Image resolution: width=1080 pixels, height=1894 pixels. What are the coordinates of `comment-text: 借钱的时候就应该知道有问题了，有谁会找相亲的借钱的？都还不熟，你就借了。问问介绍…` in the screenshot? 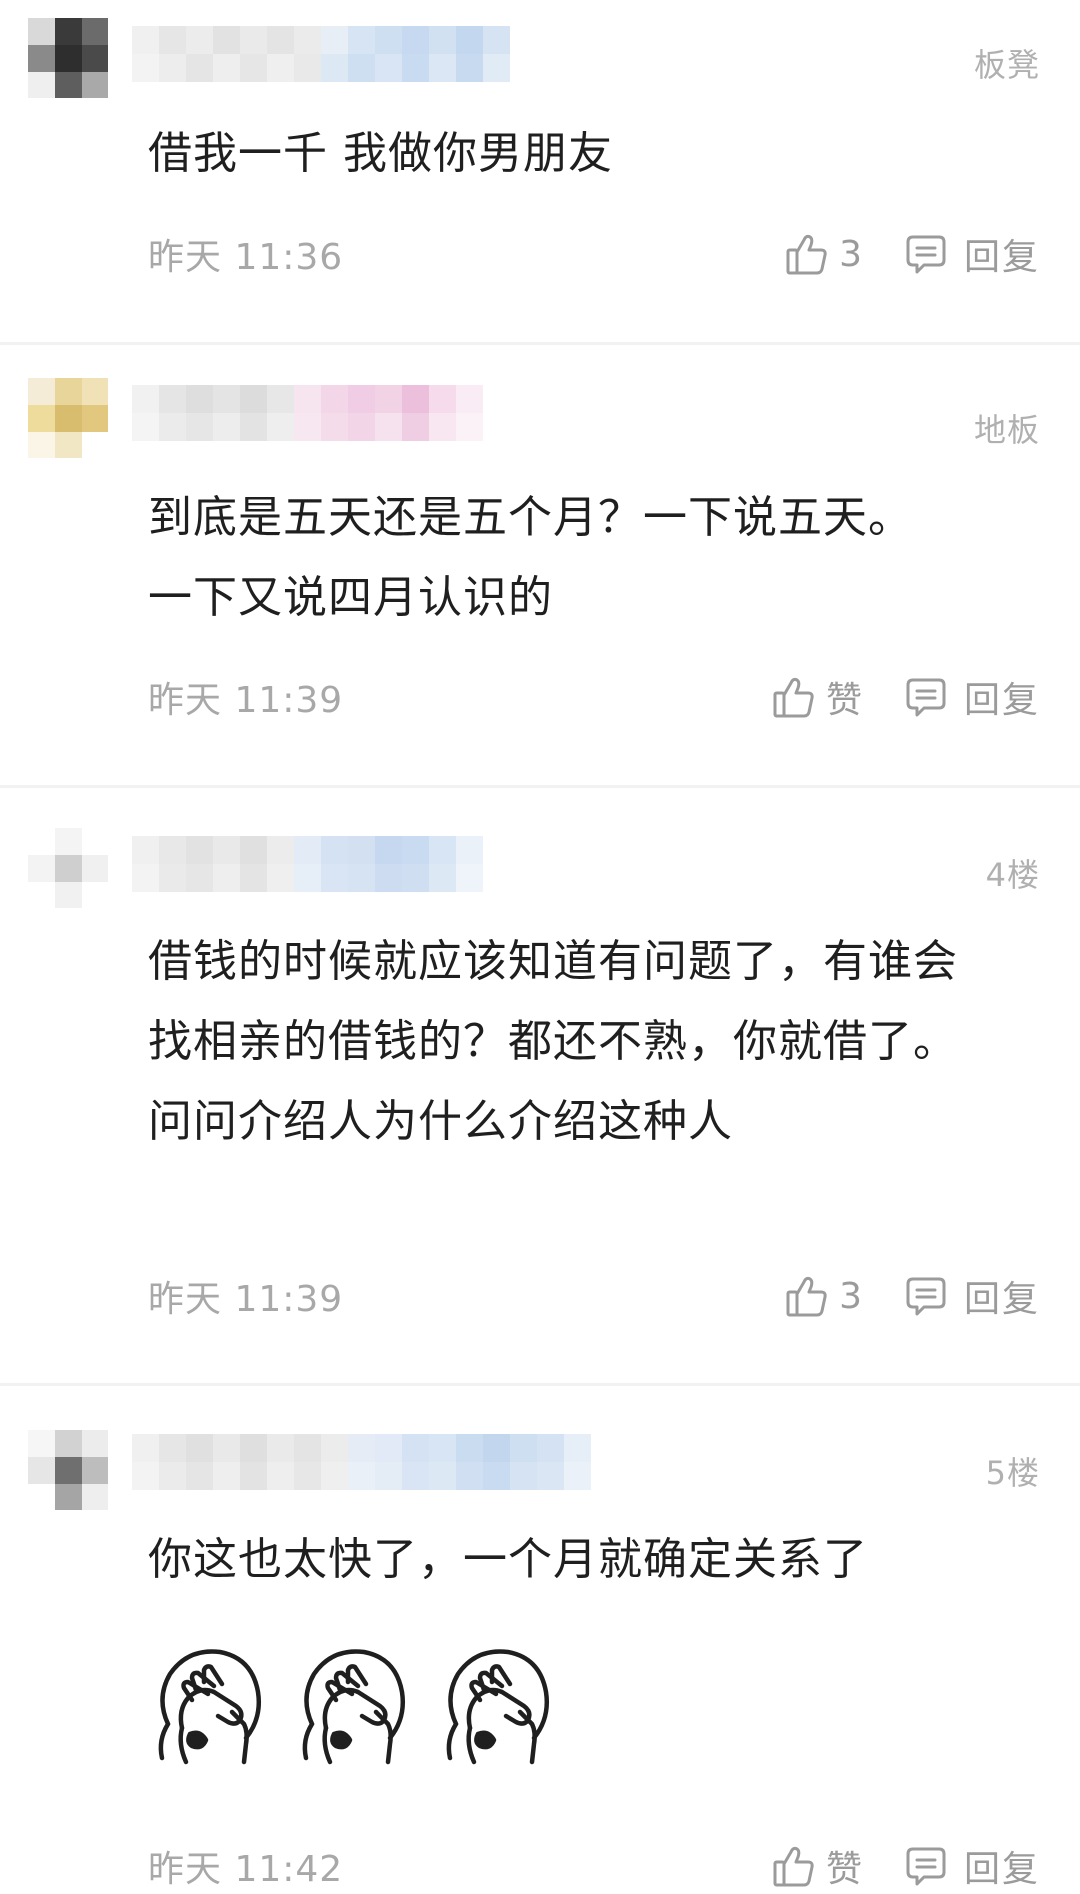 It's located at (553, 1041).